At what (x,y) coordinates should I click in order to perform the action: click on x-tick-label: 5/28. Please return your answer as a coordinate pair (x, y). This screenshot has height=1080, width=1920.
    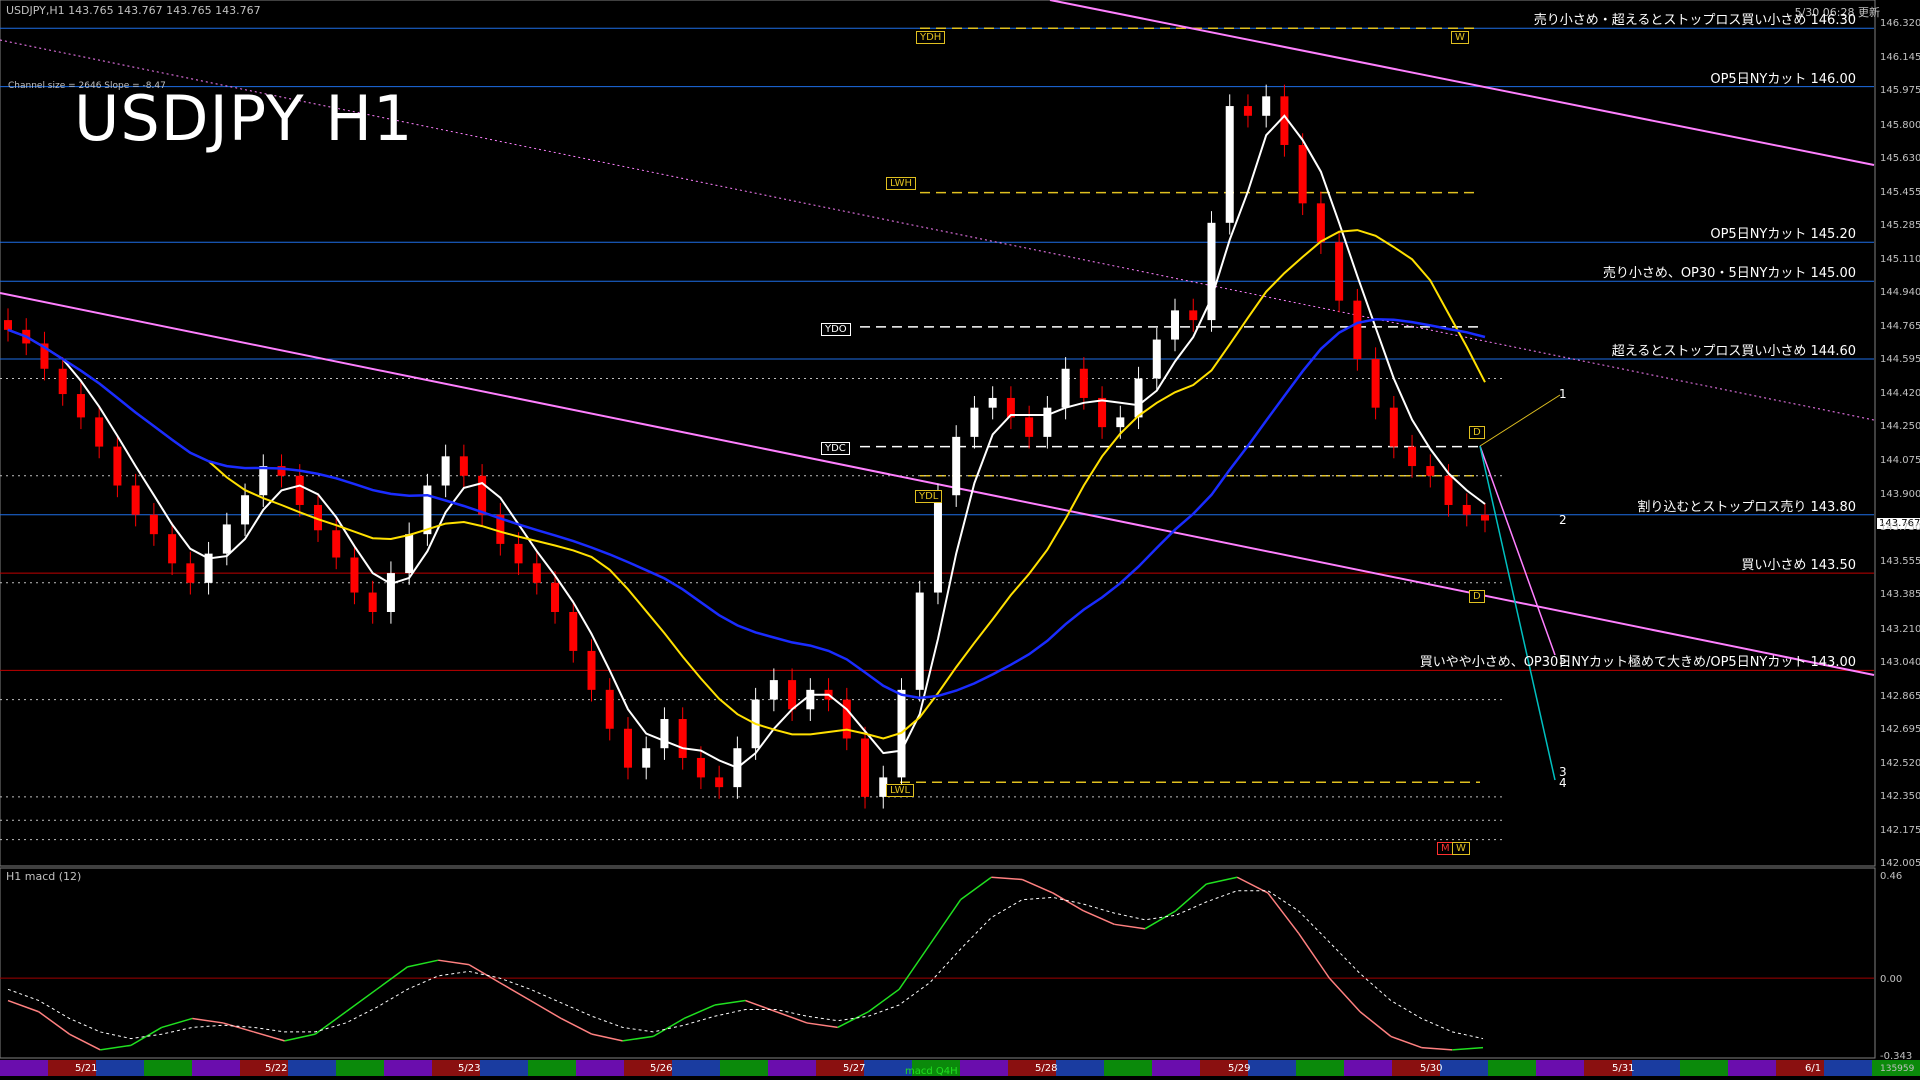
    Looking at the image, I should click on (1046, 1068).